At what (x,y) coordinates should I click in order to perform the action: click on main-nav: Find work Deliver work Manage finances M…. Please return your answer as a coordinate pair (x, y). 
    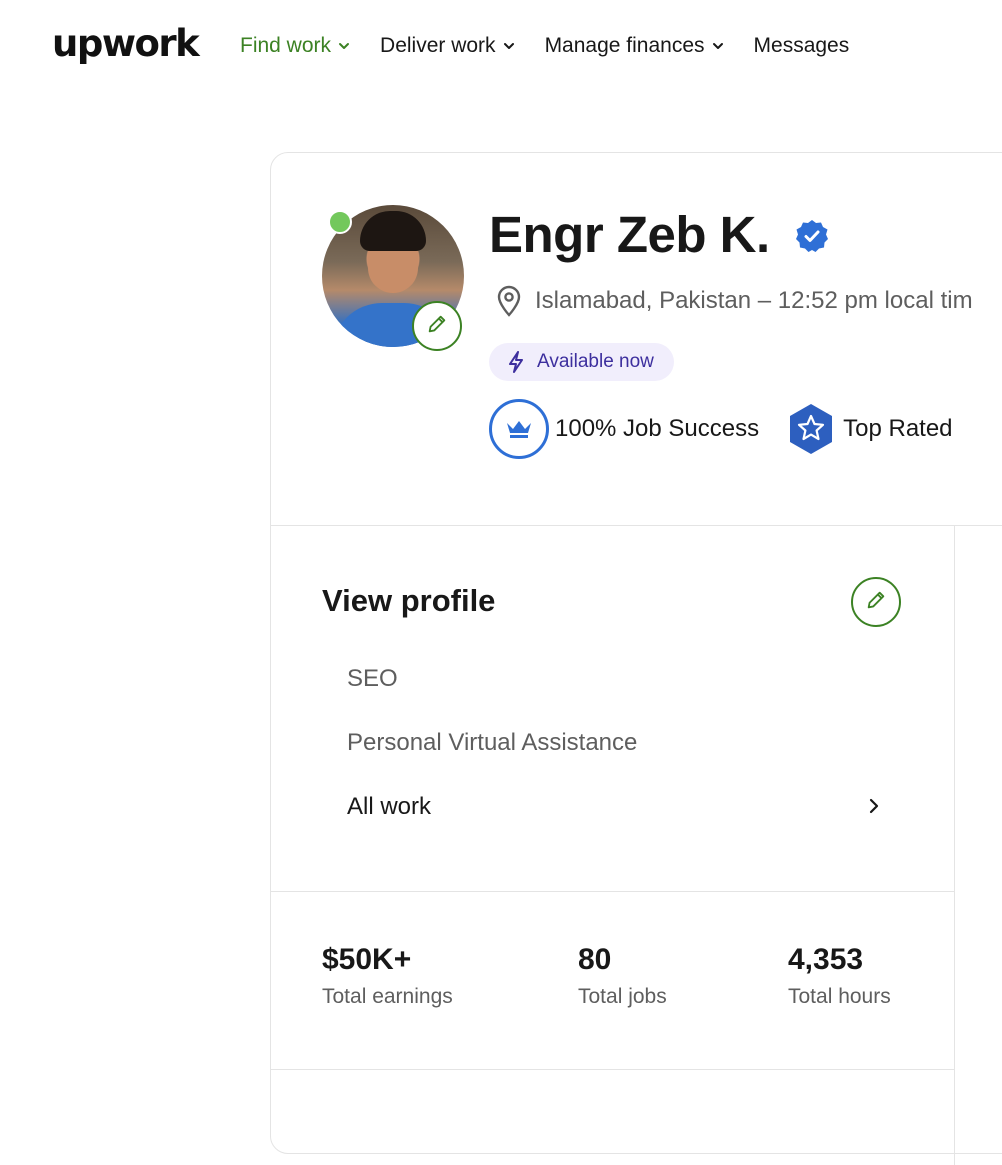
    Looking at the image, I should click on (559, 46).